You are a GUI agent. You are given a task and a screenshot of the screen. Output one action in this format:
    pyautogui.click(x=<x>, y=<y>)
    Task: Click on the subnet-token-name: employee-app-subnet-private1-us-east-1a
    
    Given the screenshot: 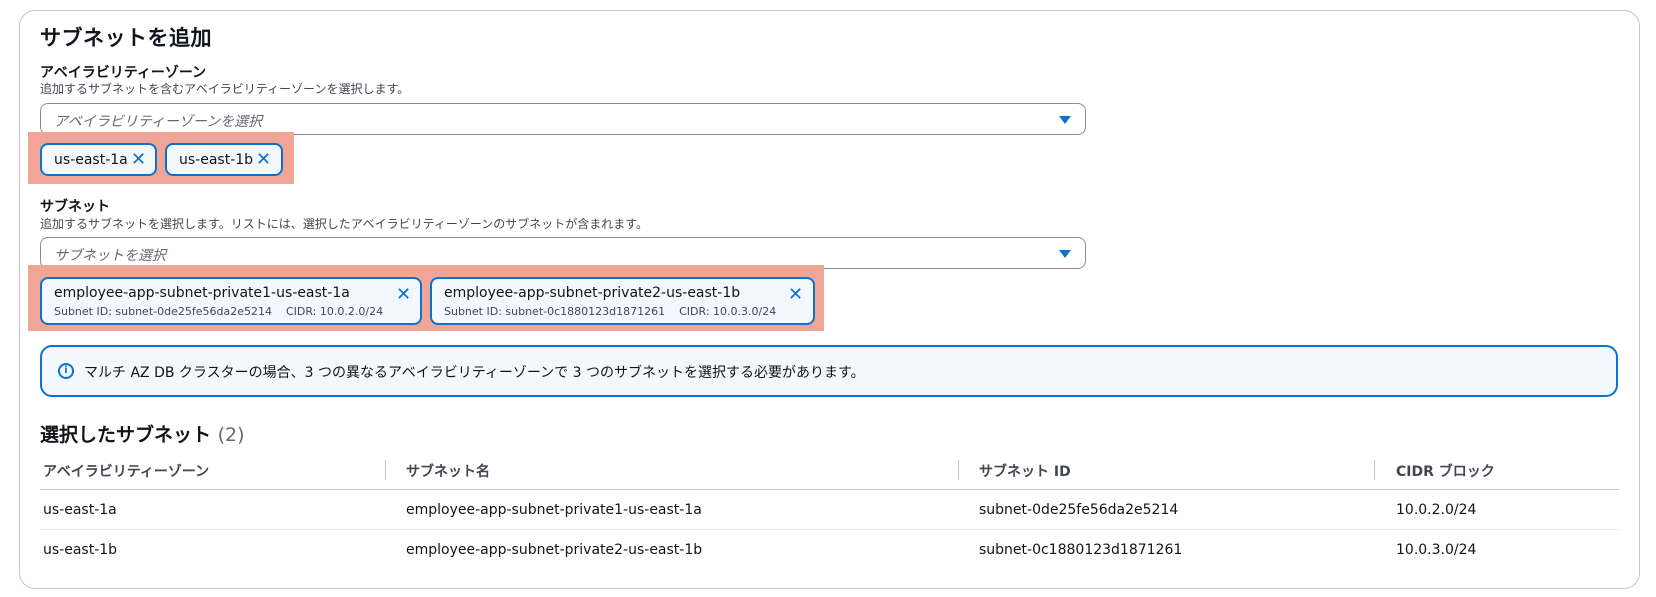 What is the action you would take?
    pyautogui.click(x=202, y=293)
    